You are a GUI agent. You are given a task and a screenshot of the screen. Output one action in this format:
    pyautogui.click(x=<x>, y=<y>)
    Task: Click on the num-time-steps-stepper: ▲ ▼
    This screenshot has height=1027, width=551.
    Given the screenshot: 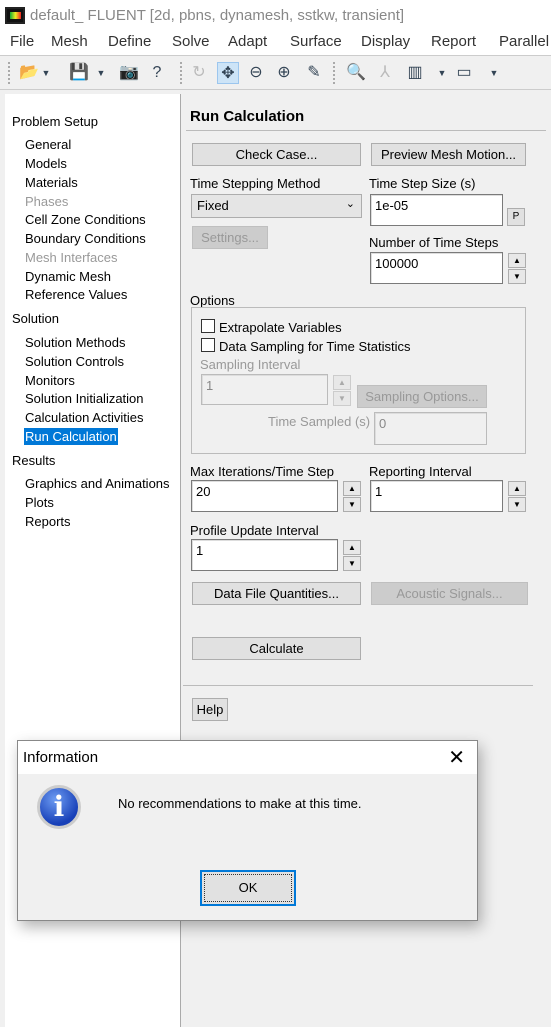 What is the action you would take?
    pyautogui.click(x=517, y=269)
    